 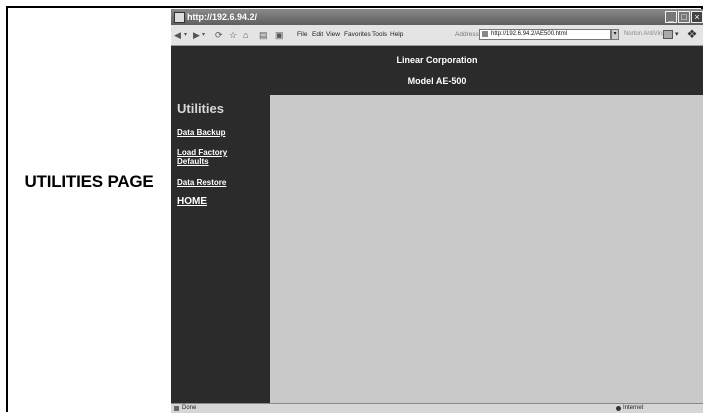 I want to click on print-icon: ▤, so click(x=263, y=35).